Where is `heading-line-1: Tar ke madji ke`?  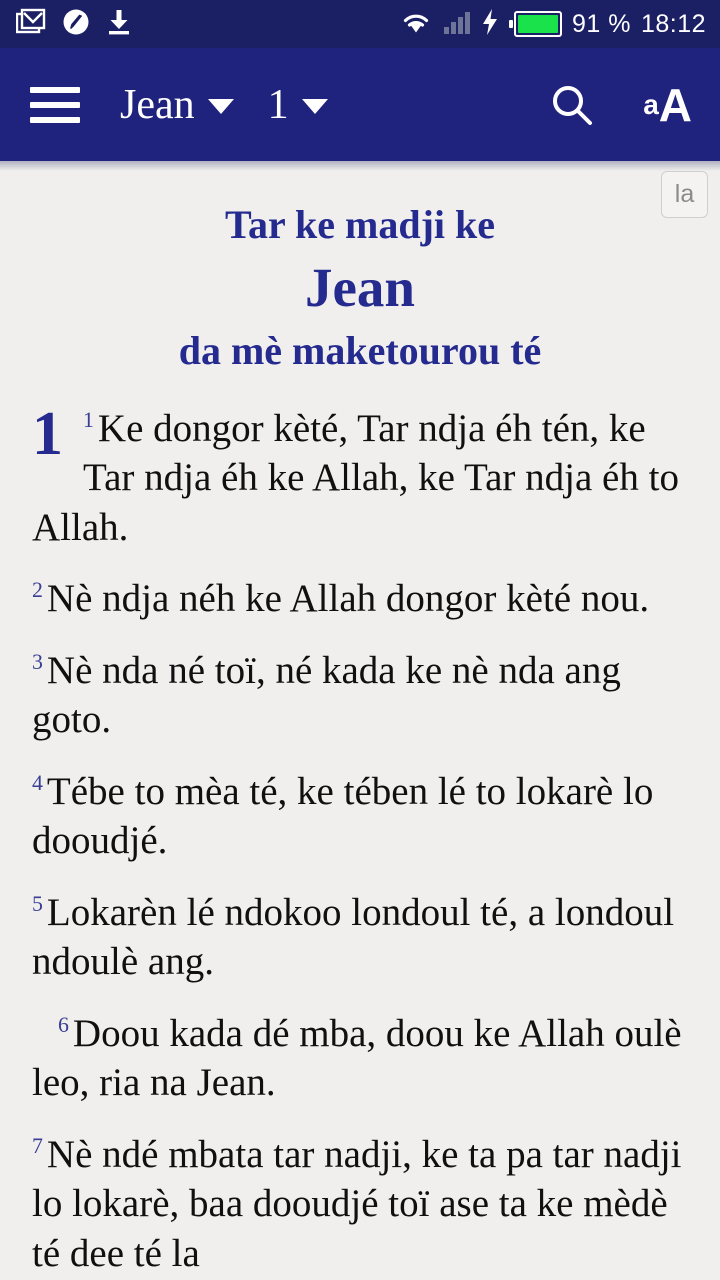 heading-line-1: Tar ke madji ke is located at coordinates (360, 224).